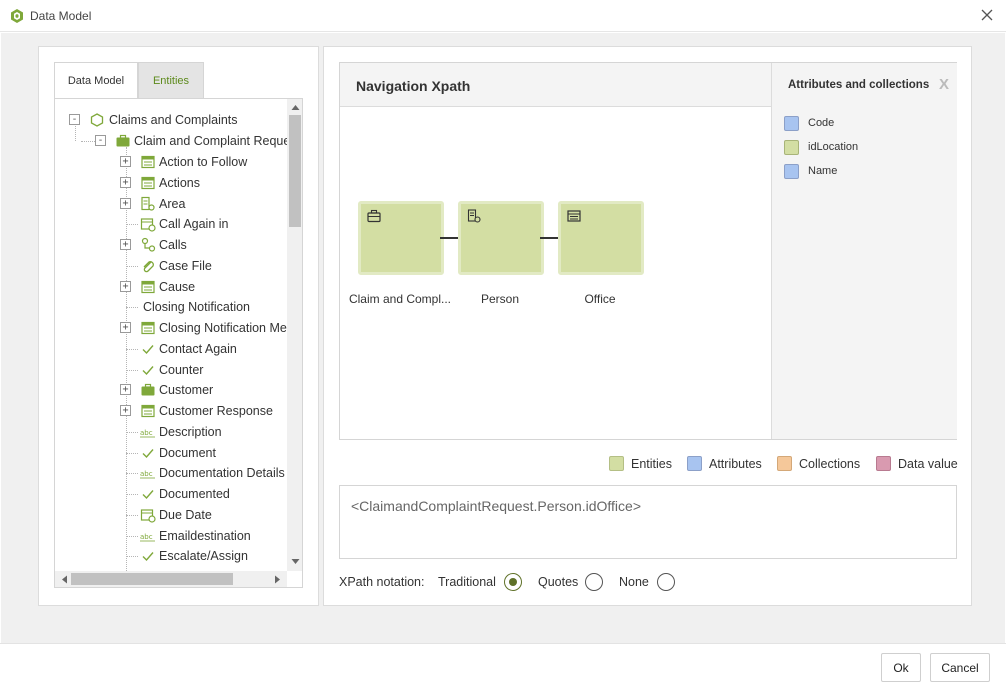 The width and height of the screenshot is (1006, 693). I want to click on vertical-scroll-thumb, so click(295, 171).